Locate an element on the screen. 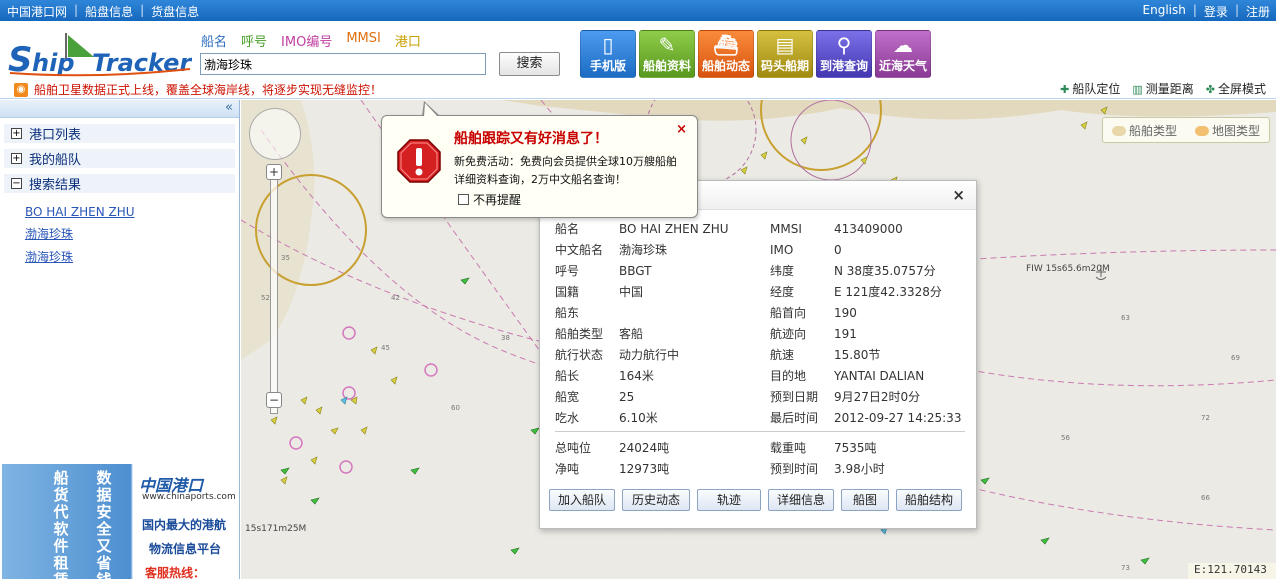 This screenshot has height=579, width=1276. tree-port-list: + 港口列表 is located at coordinates (119, 133).